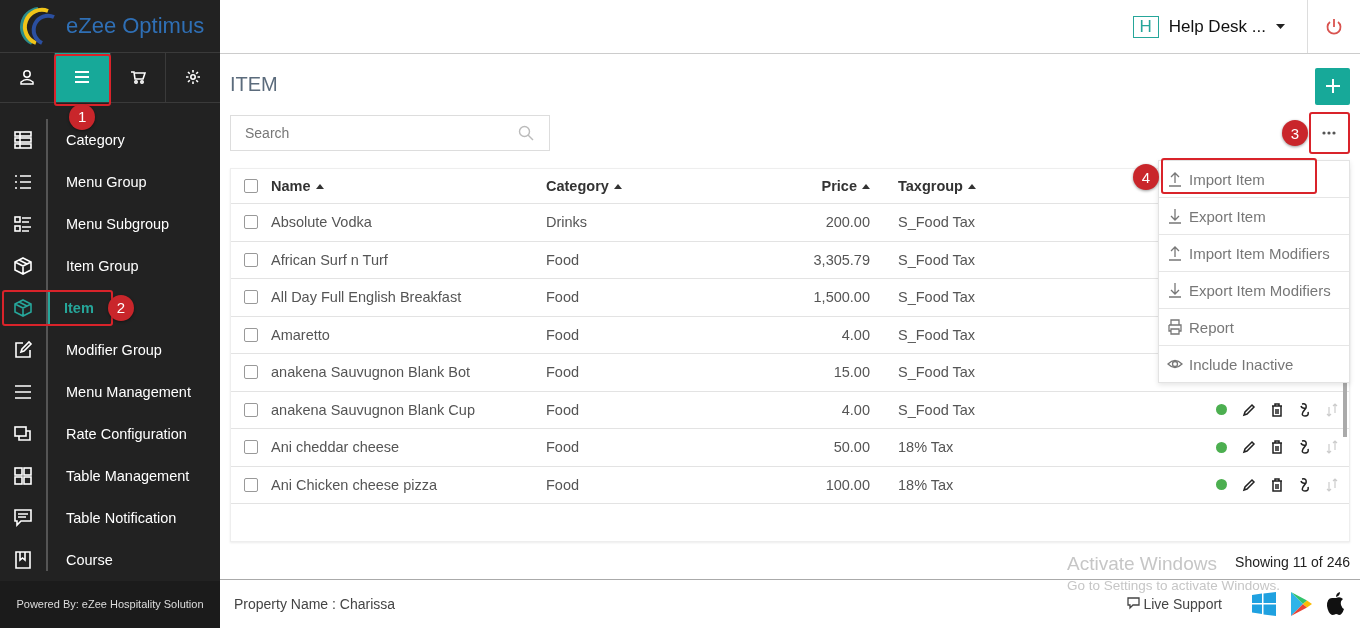  Describe the element at coordinates (120, 391) in the screenshot. I see `sidebar-item: Menu Management` at that location.